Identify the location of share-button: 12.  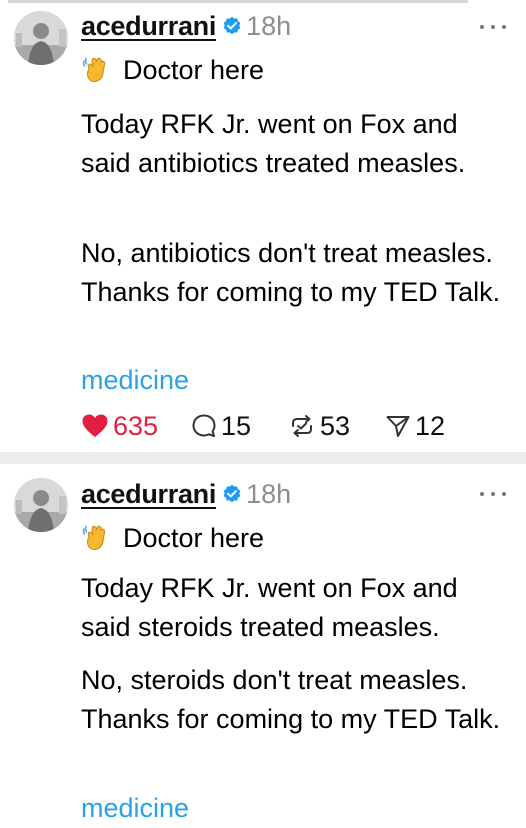
(415, 426).